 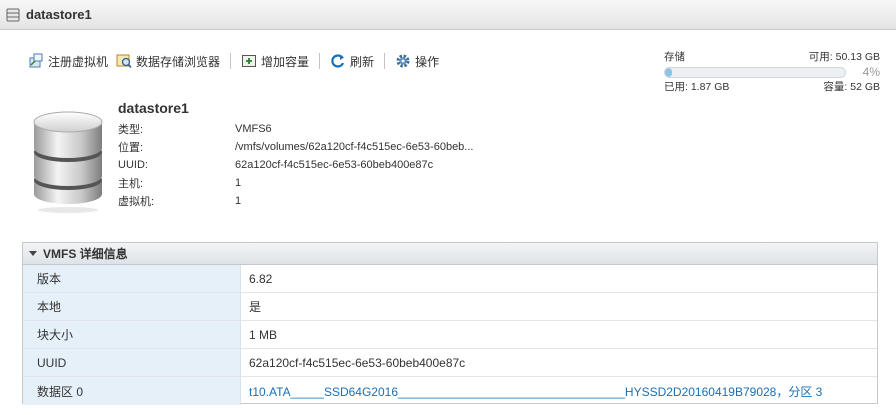 I want to click on increase-capacity-button: 增加容量, so click(x=275, y=61).